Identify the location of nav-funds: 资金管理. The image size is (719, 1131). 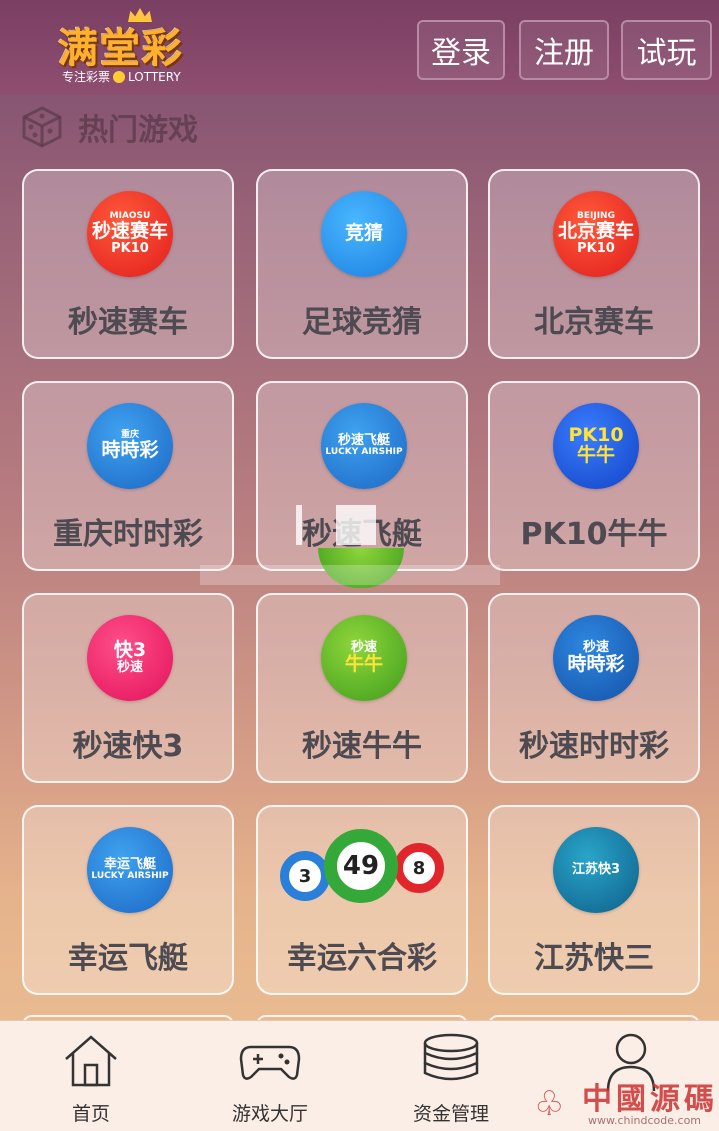
(451, 1079).